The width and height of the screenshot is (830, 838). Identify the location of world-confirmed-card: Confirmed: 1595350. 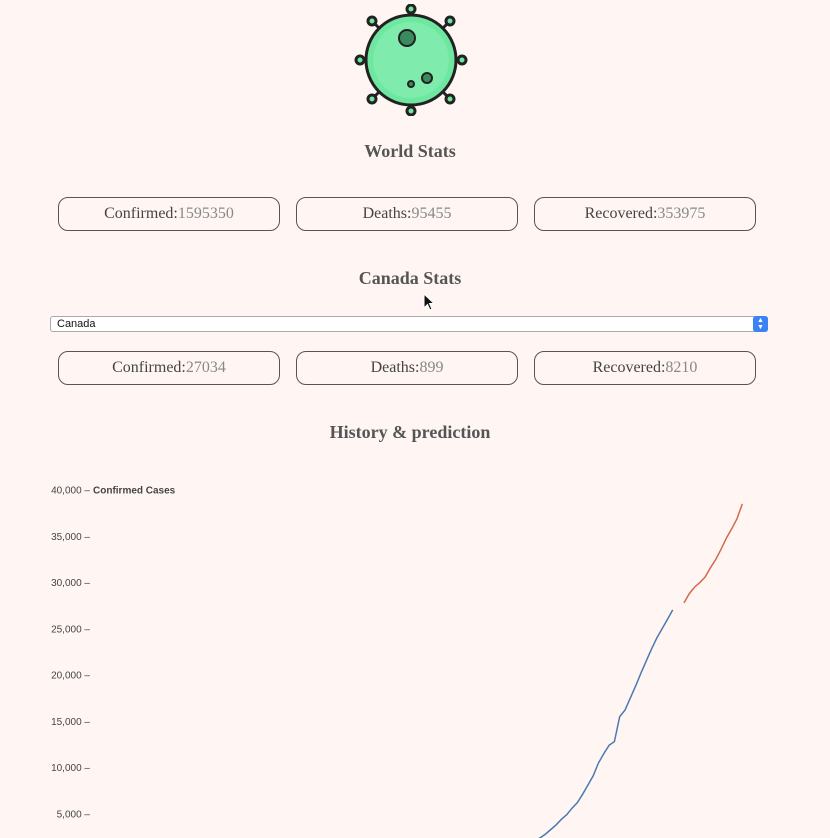
(169, 214).